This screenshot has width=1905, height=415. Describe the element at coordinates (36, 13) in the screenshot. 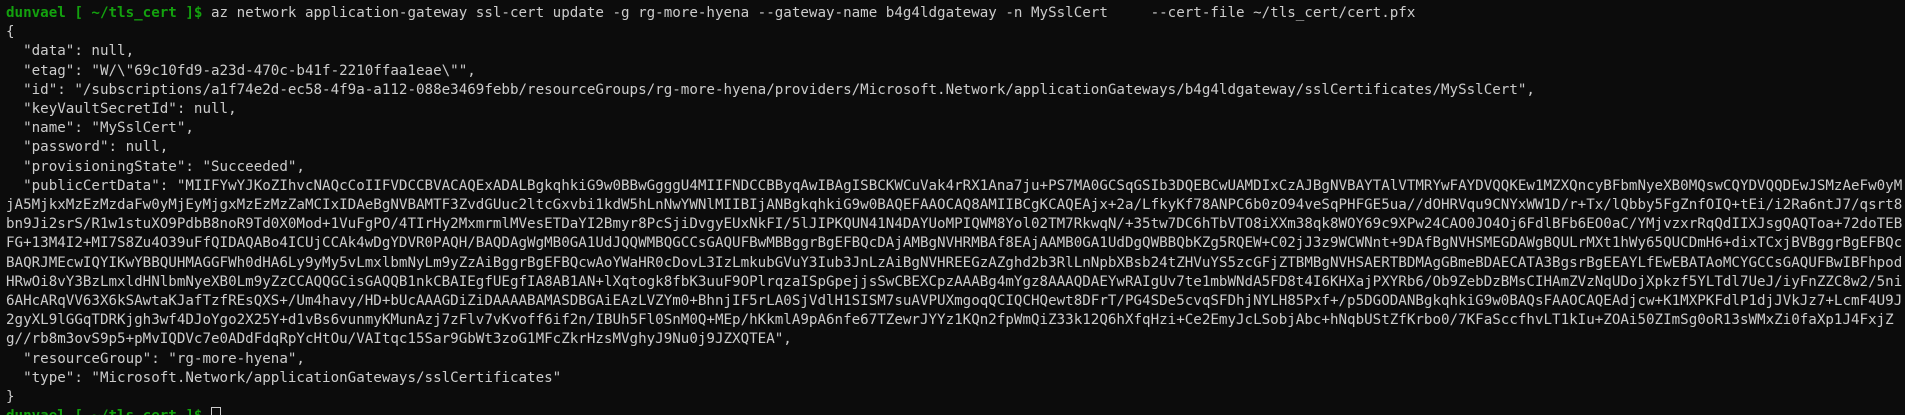

I see `prompt-user: dunvael` at that location.